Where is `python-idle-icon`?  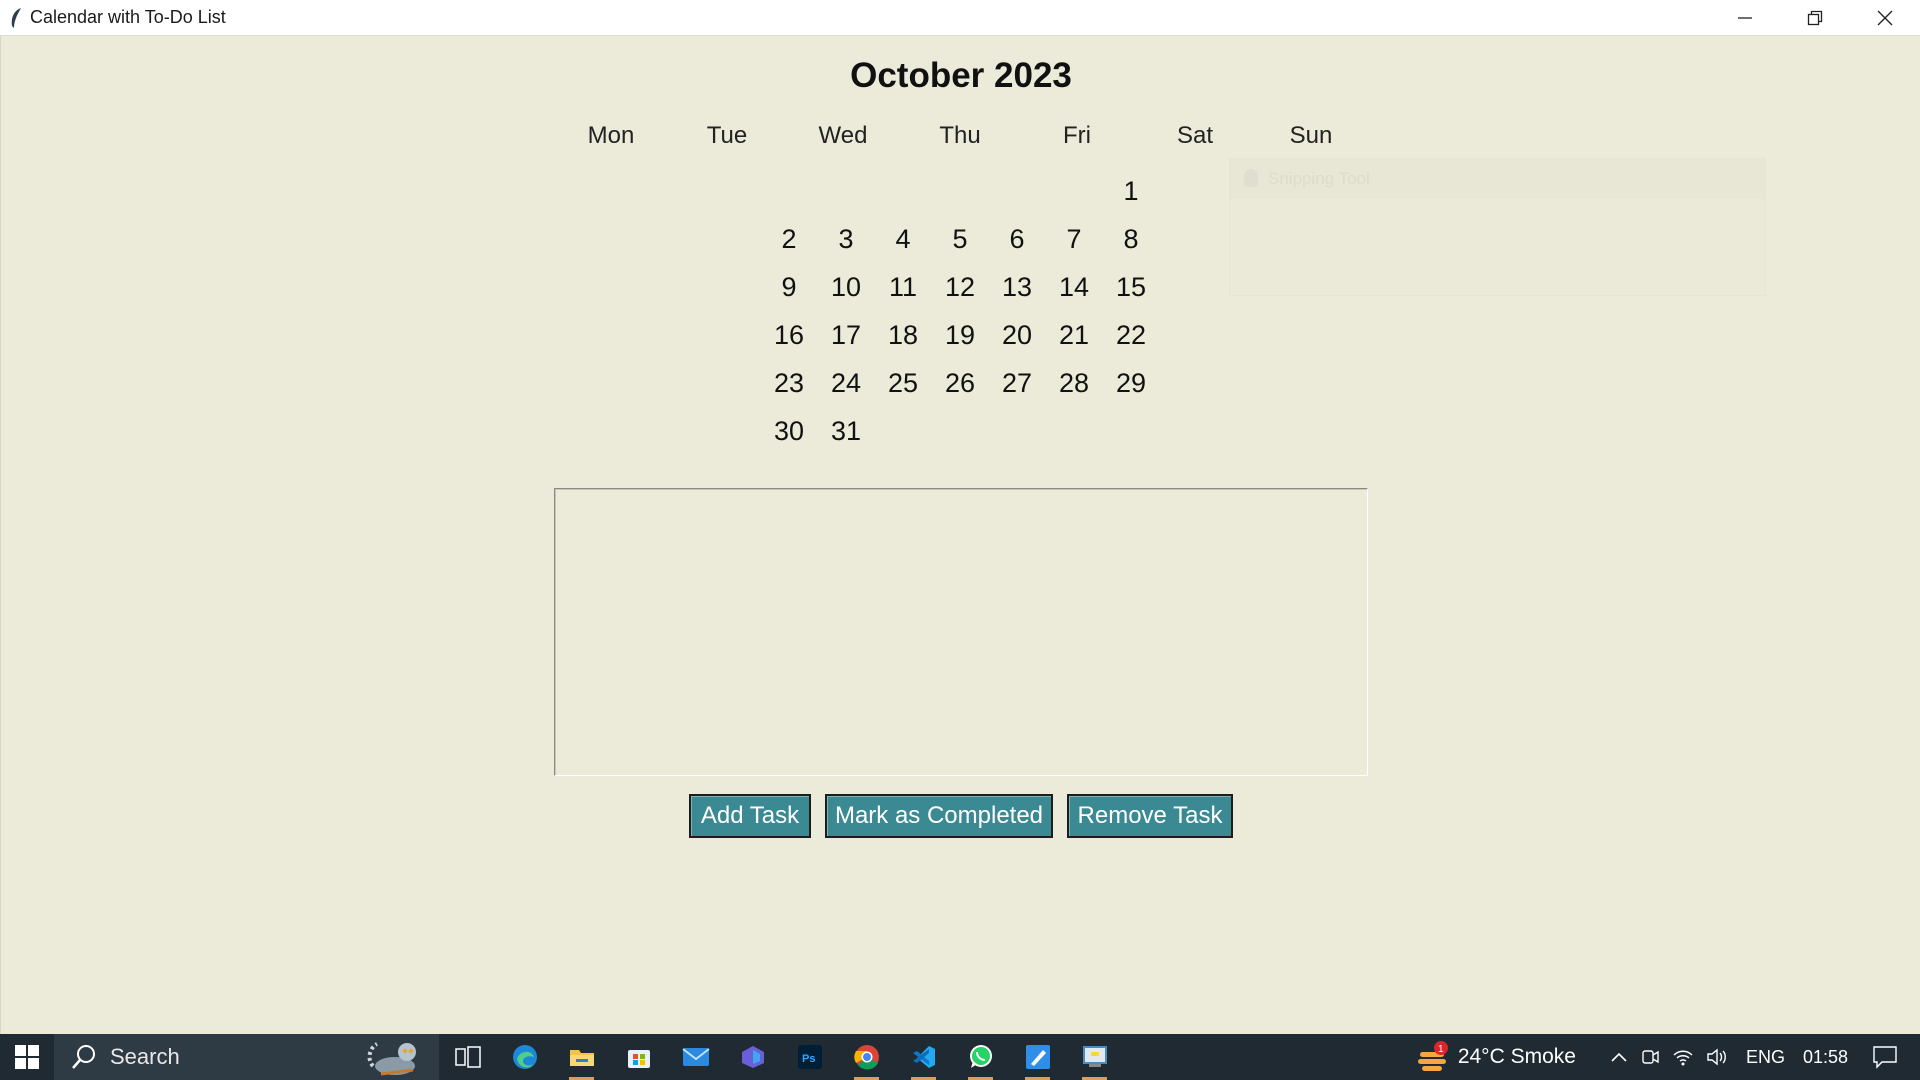
python-idle-icon is located at coordinates (1094, 1056).